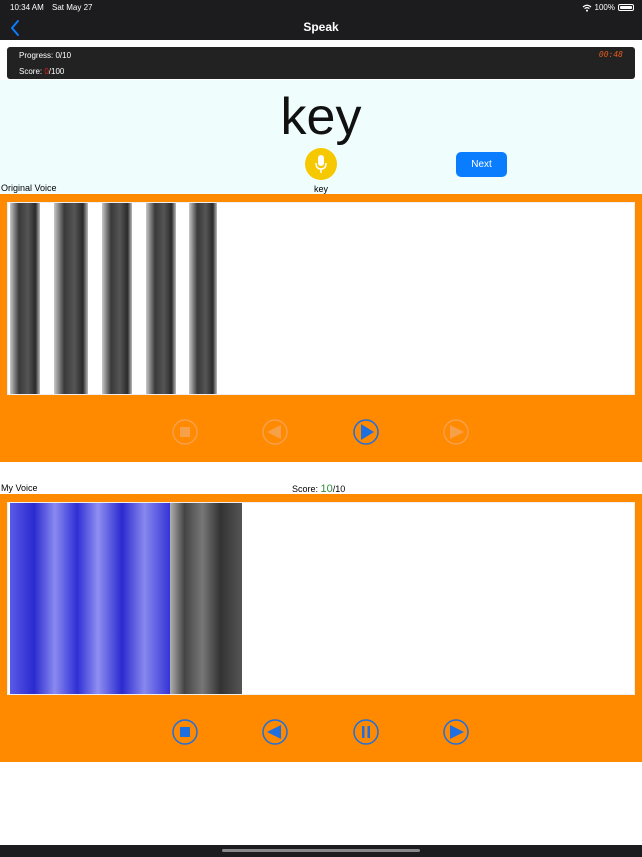 The image size is (642, 857). I want to click on score-text: Score: 0/100, so click(41, 71).